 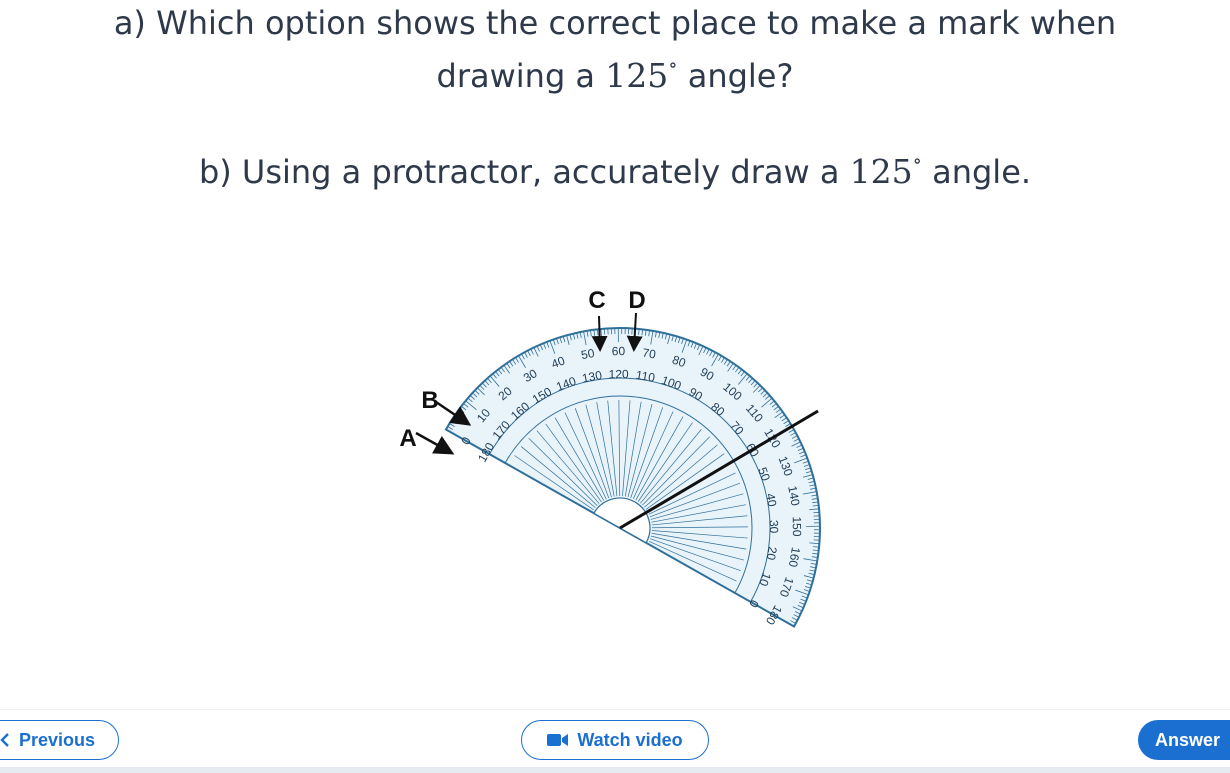 What do you see at coordinates (619, 351) in the screenshot?
I see `outer-tick-label-60: 60` at bounding box center [619, 351].